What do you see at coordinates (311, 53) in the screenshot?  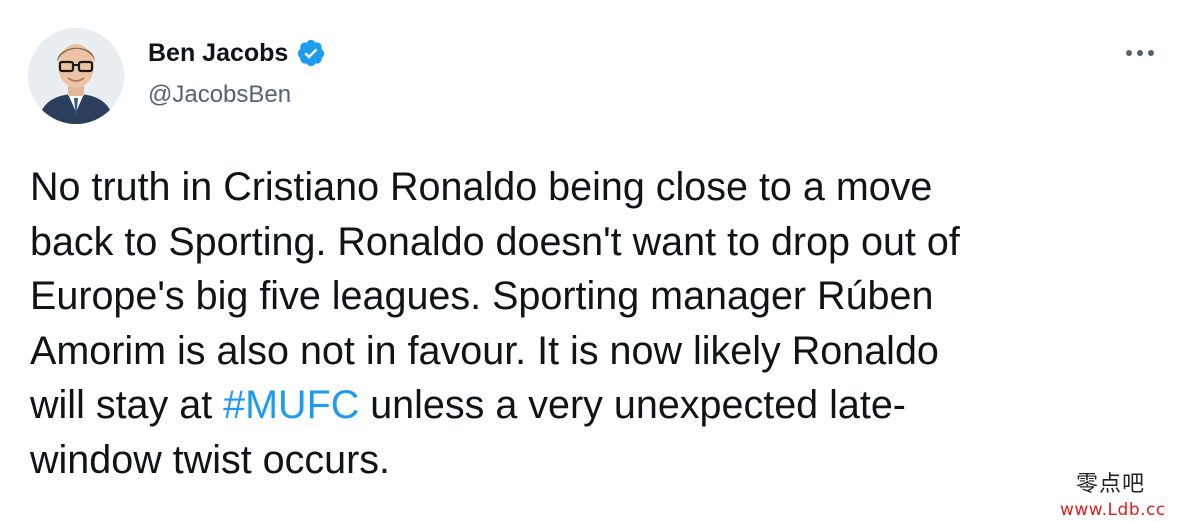 I see `verified-badge-icon` at bounding box center [311, 53].